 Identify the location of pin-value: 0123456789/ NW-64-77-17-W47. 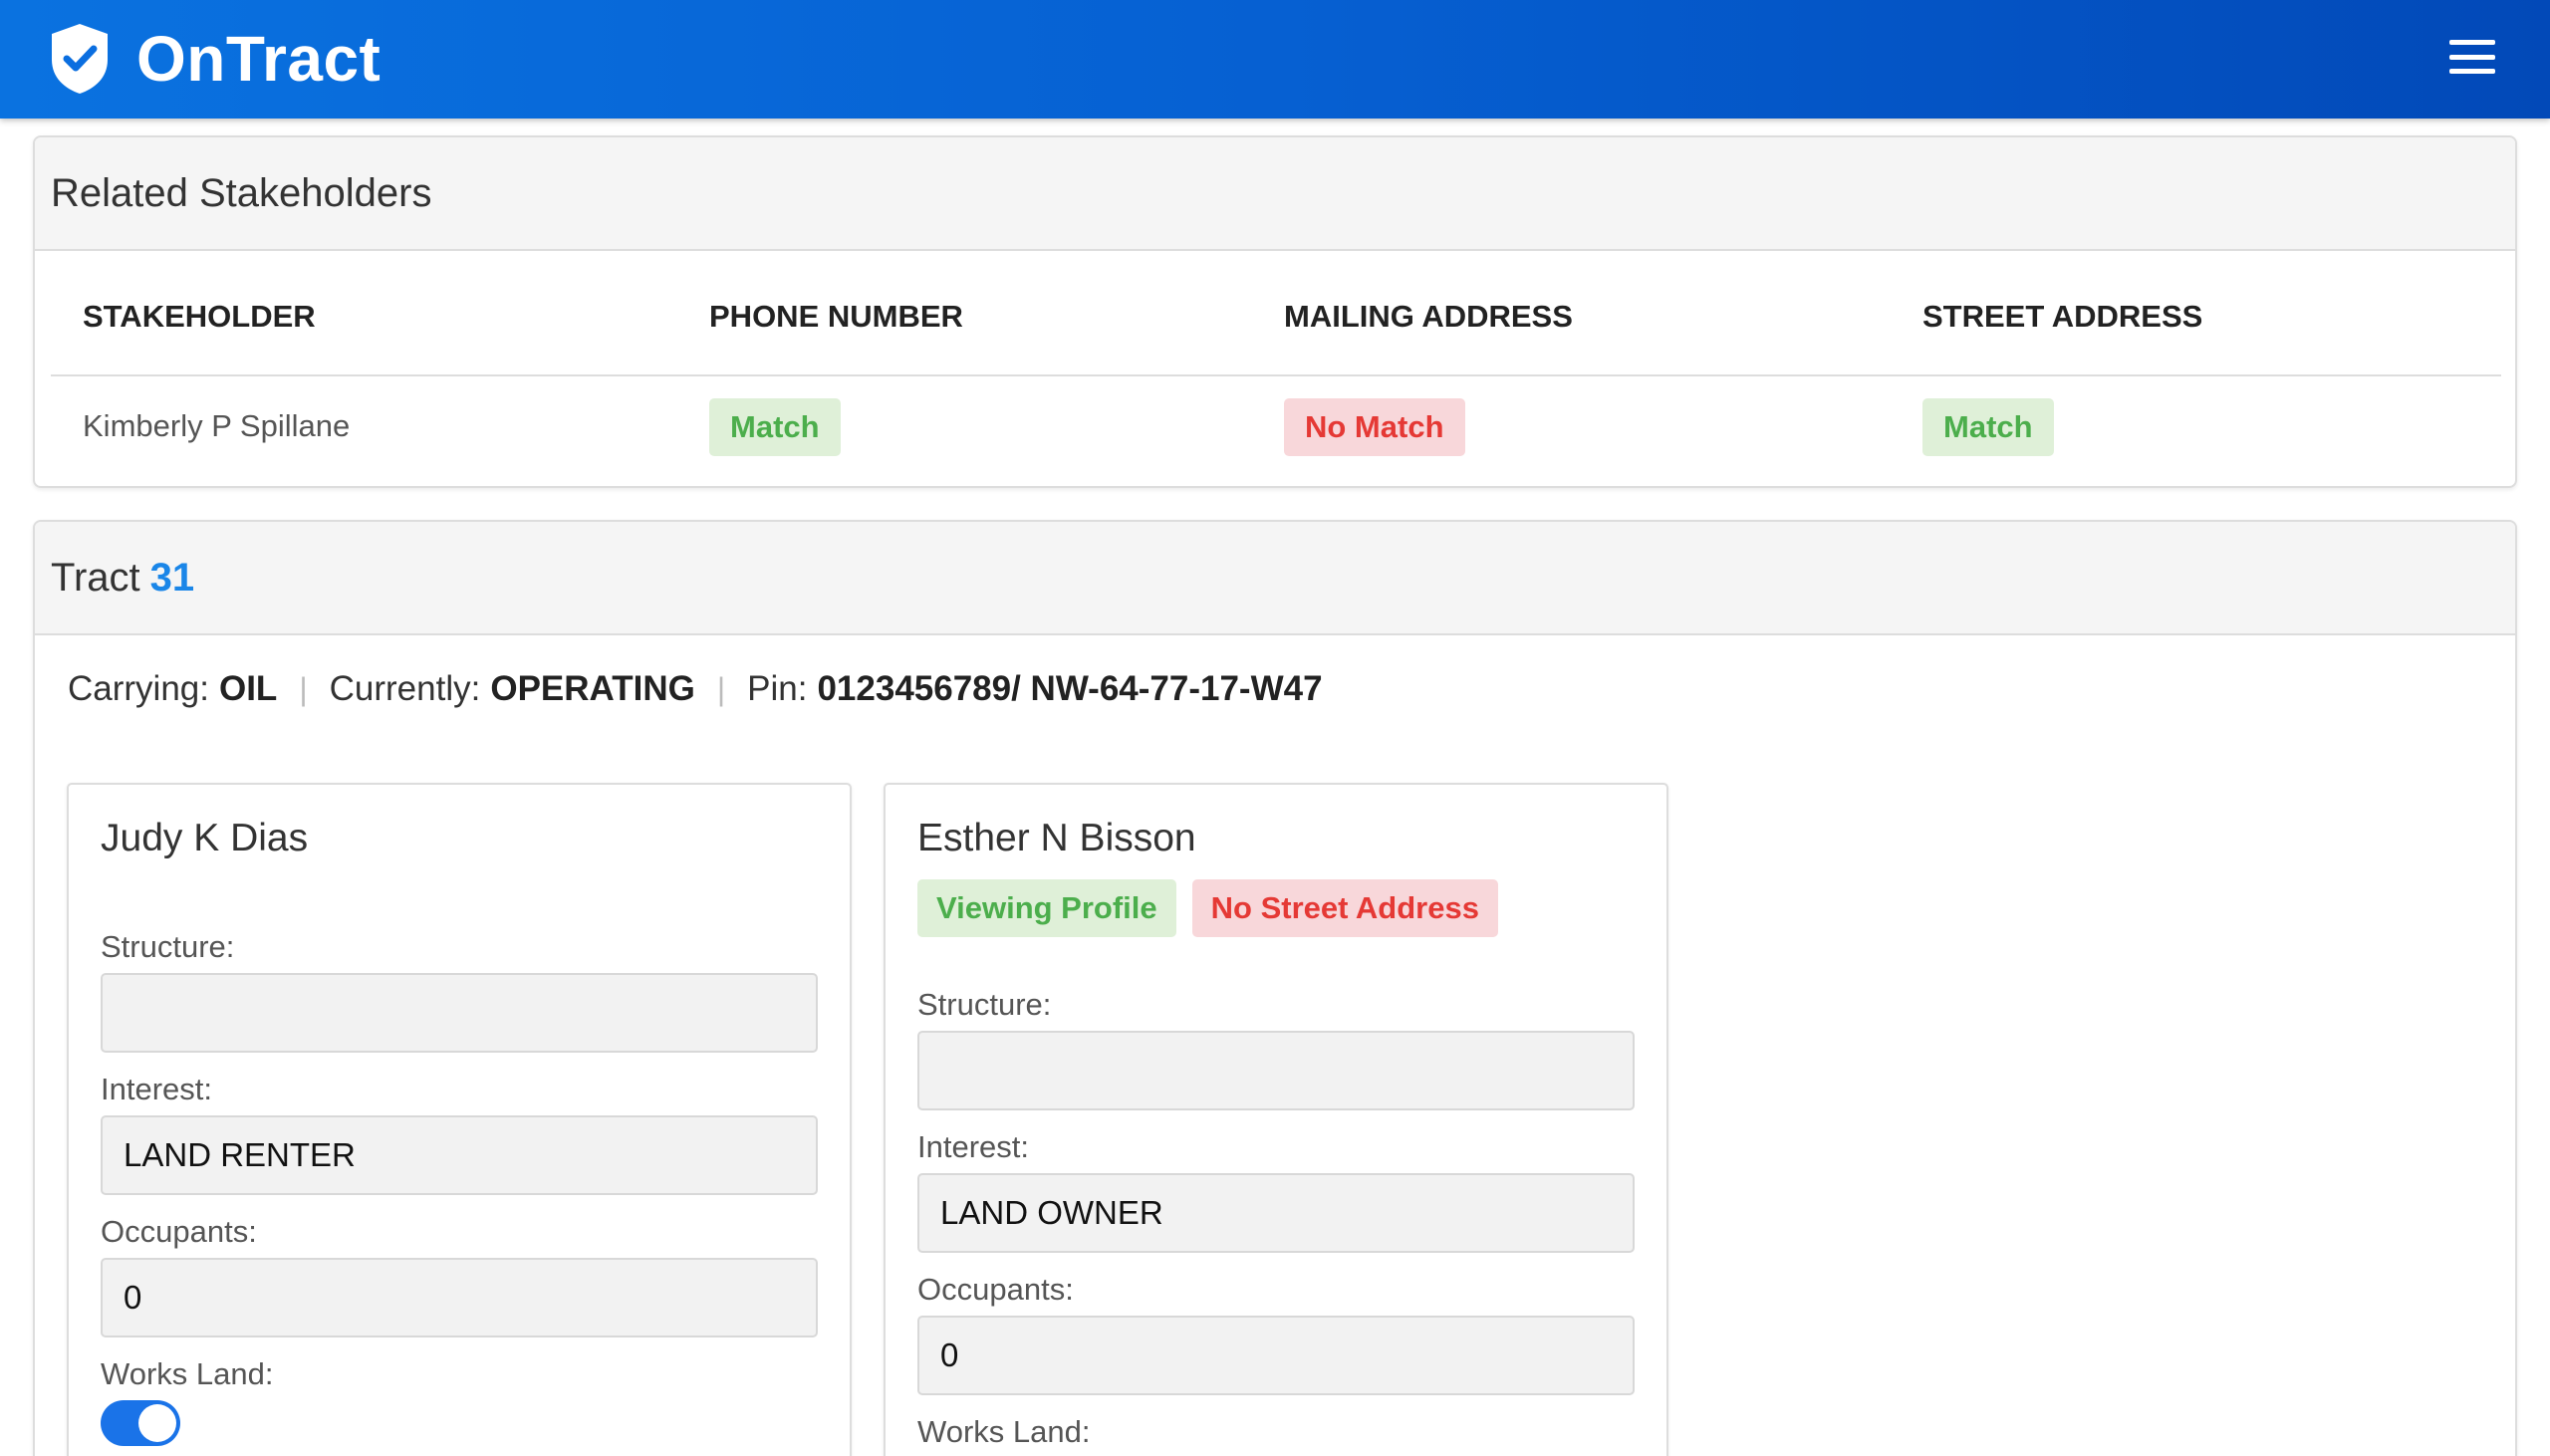
(1070, 688).